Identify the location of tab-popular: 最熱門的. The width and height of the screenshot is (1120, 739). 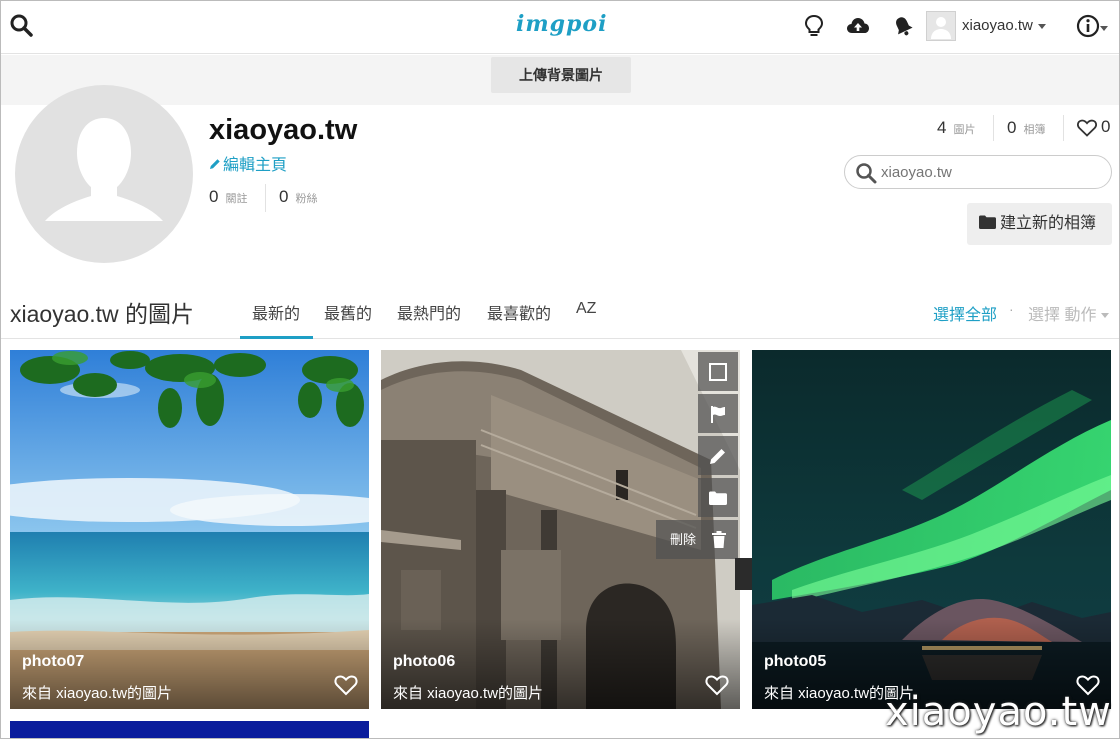
(429, 312).